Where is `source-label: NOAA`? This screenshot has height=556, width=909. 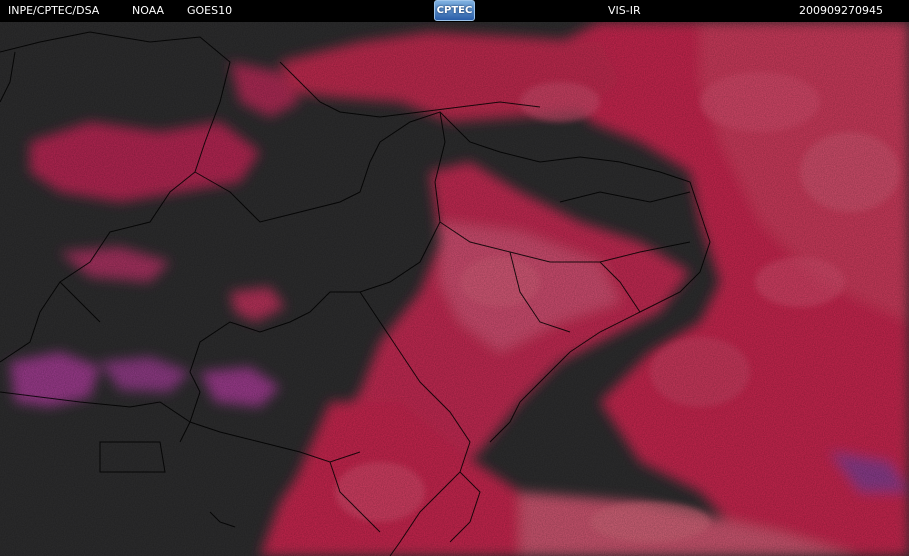
source-label: NOAA is located at coordinates (148, 10).